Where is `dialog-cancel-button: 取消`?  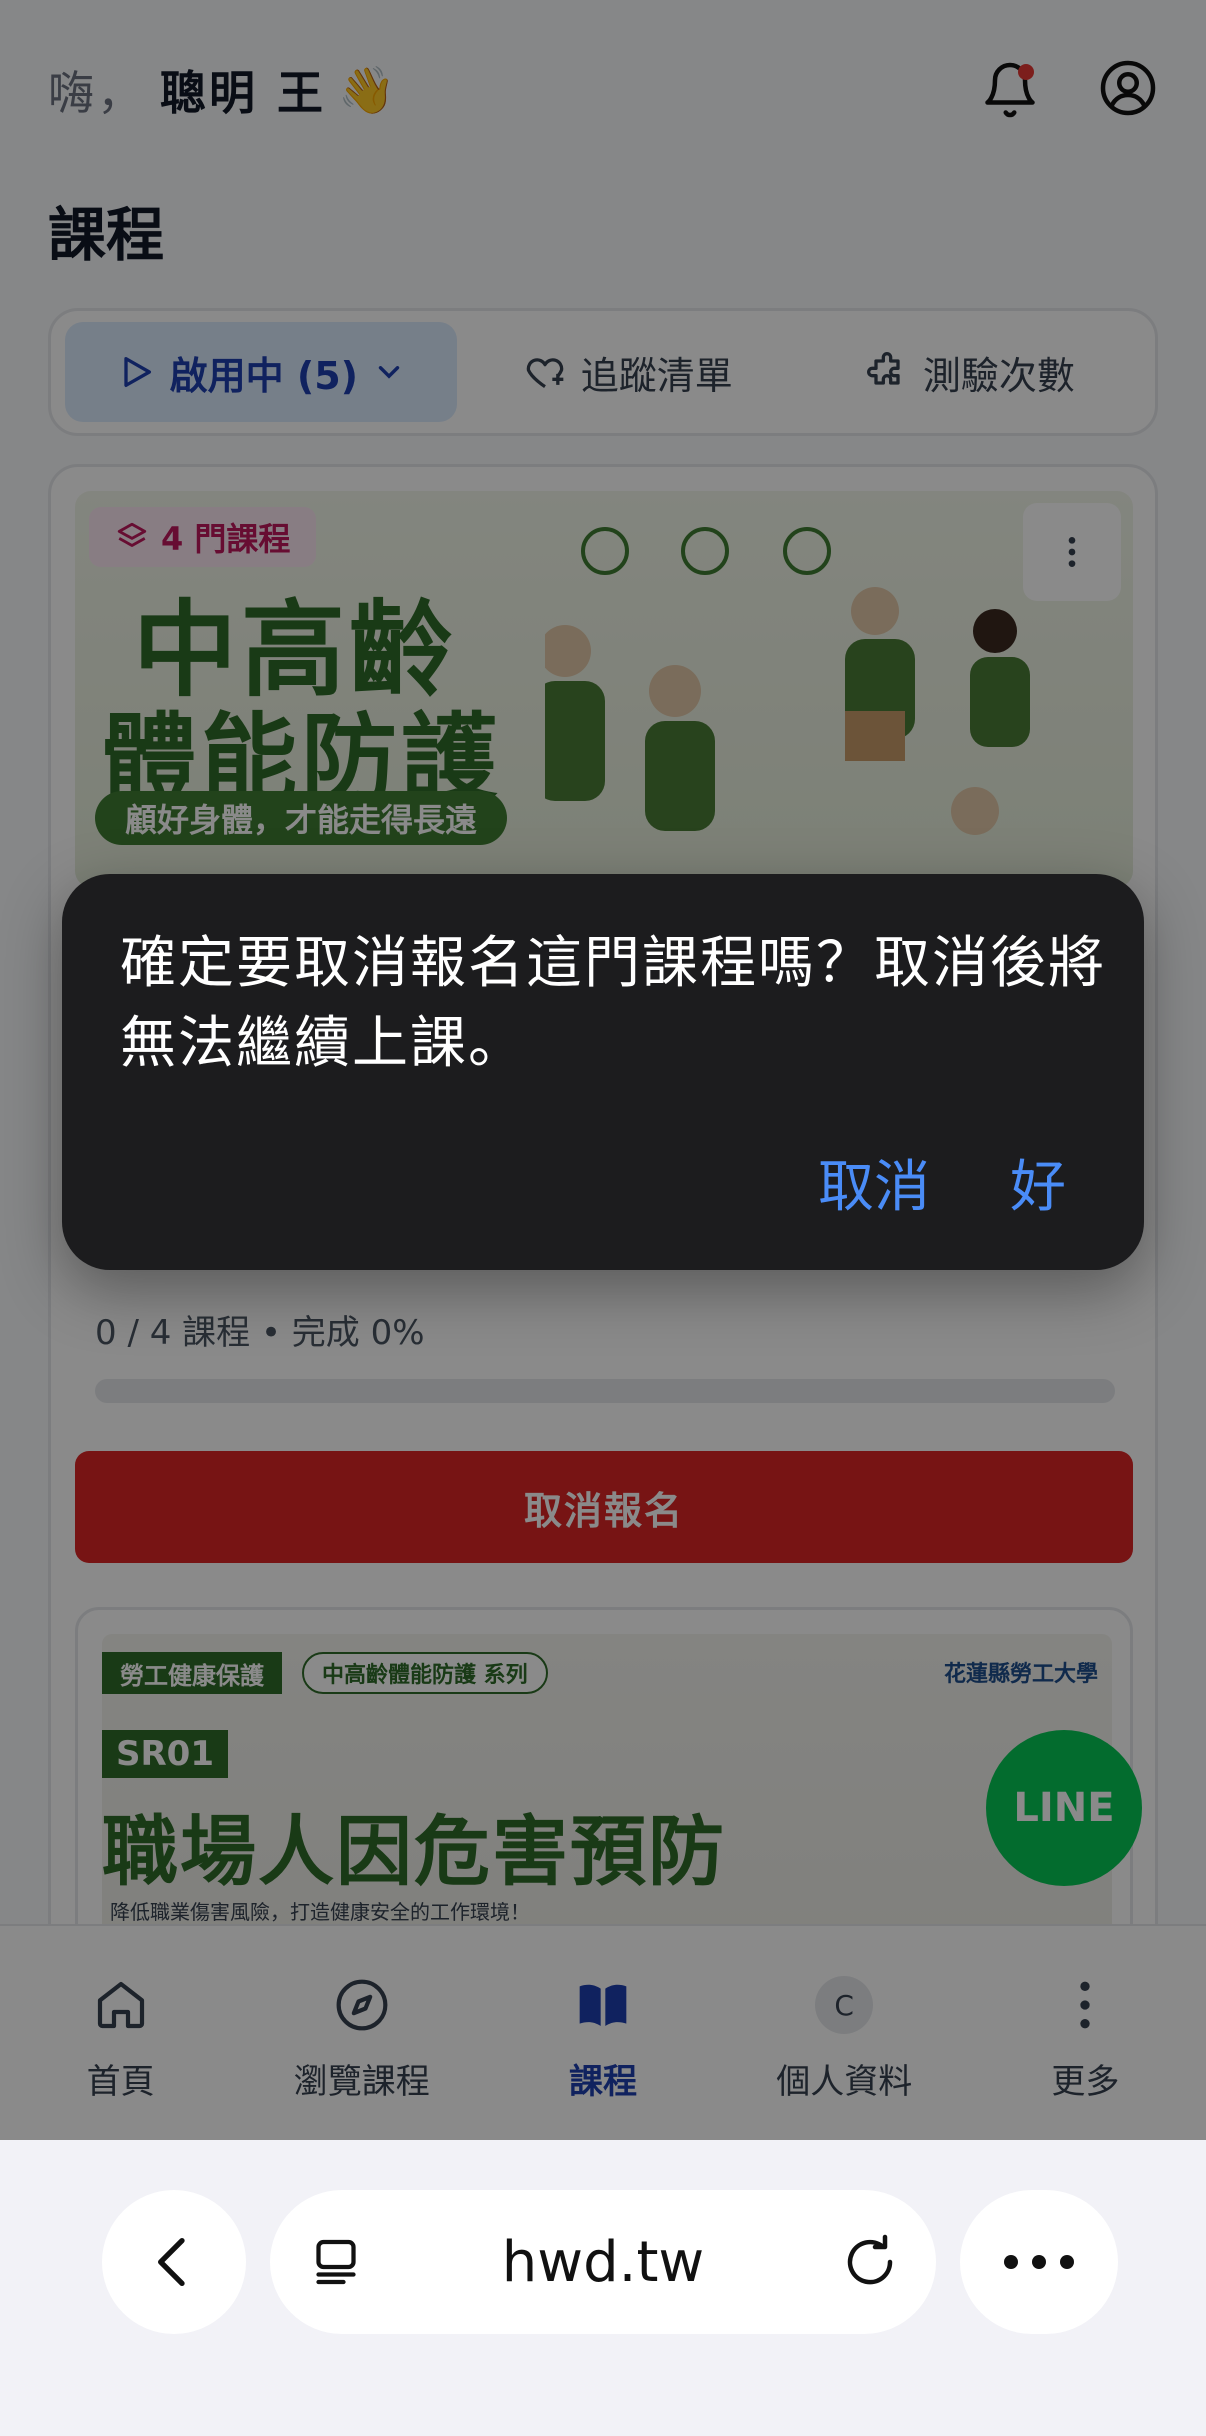
dialog-cancel-button: 取消 is located at coordinates (874, 1182).